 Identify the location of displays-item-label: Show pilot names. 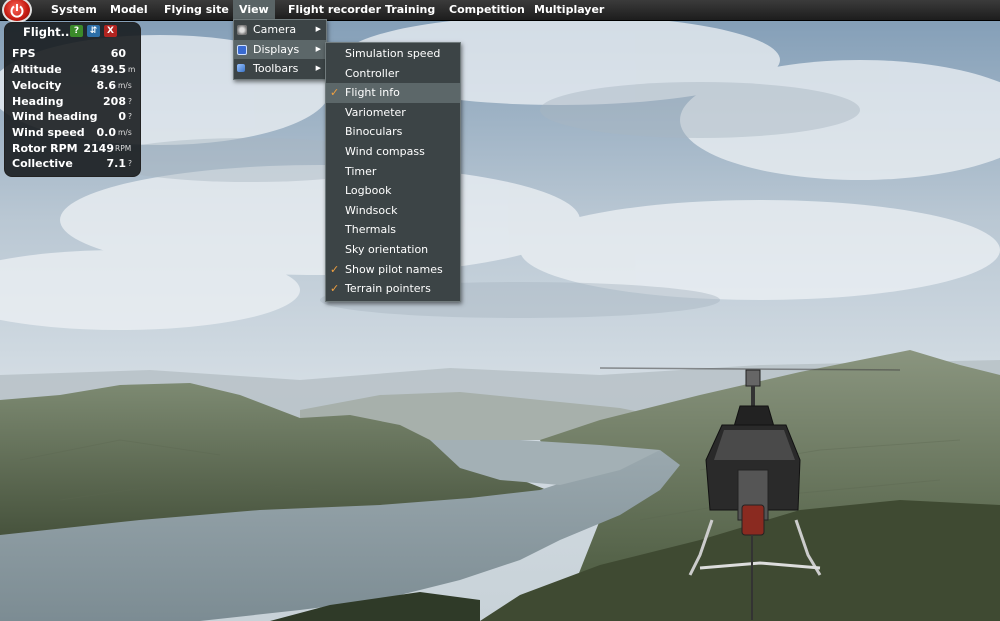
(394, 269).